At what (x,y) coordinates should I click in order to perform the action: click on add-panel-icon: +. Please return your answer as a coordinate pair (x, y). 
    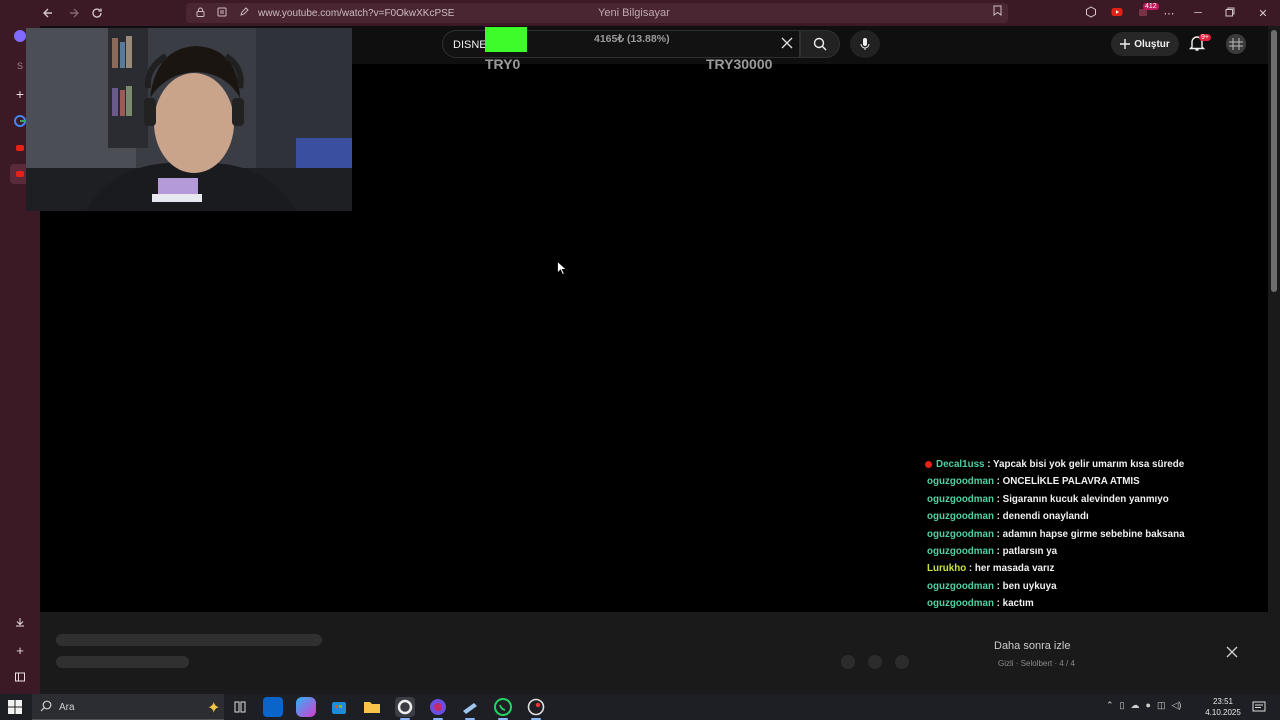
    Looking at the image, I should click on (20, 650).